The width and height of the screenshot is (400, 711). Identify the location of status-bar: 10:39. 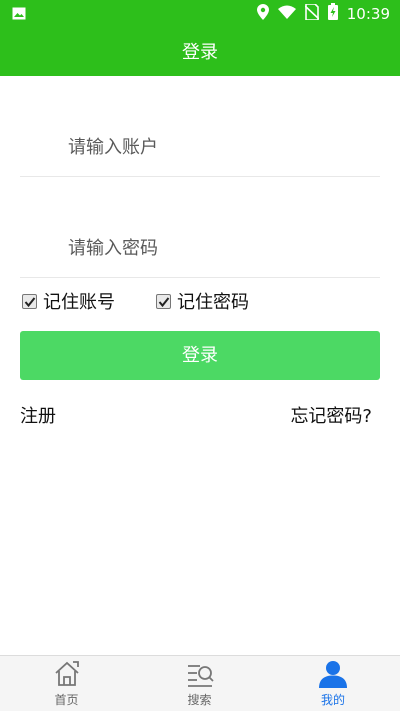
(200, 13).